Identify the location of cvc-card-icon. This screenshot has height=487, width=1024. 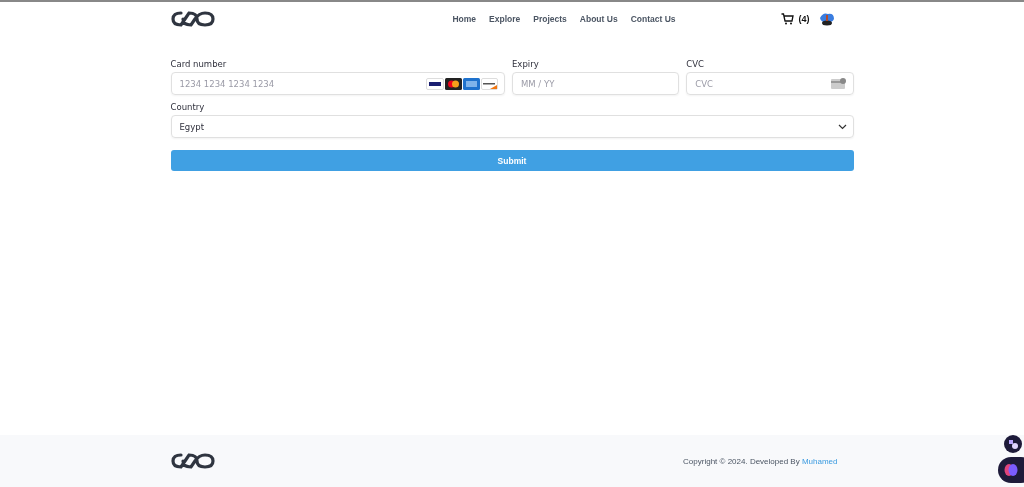
(838, 83).